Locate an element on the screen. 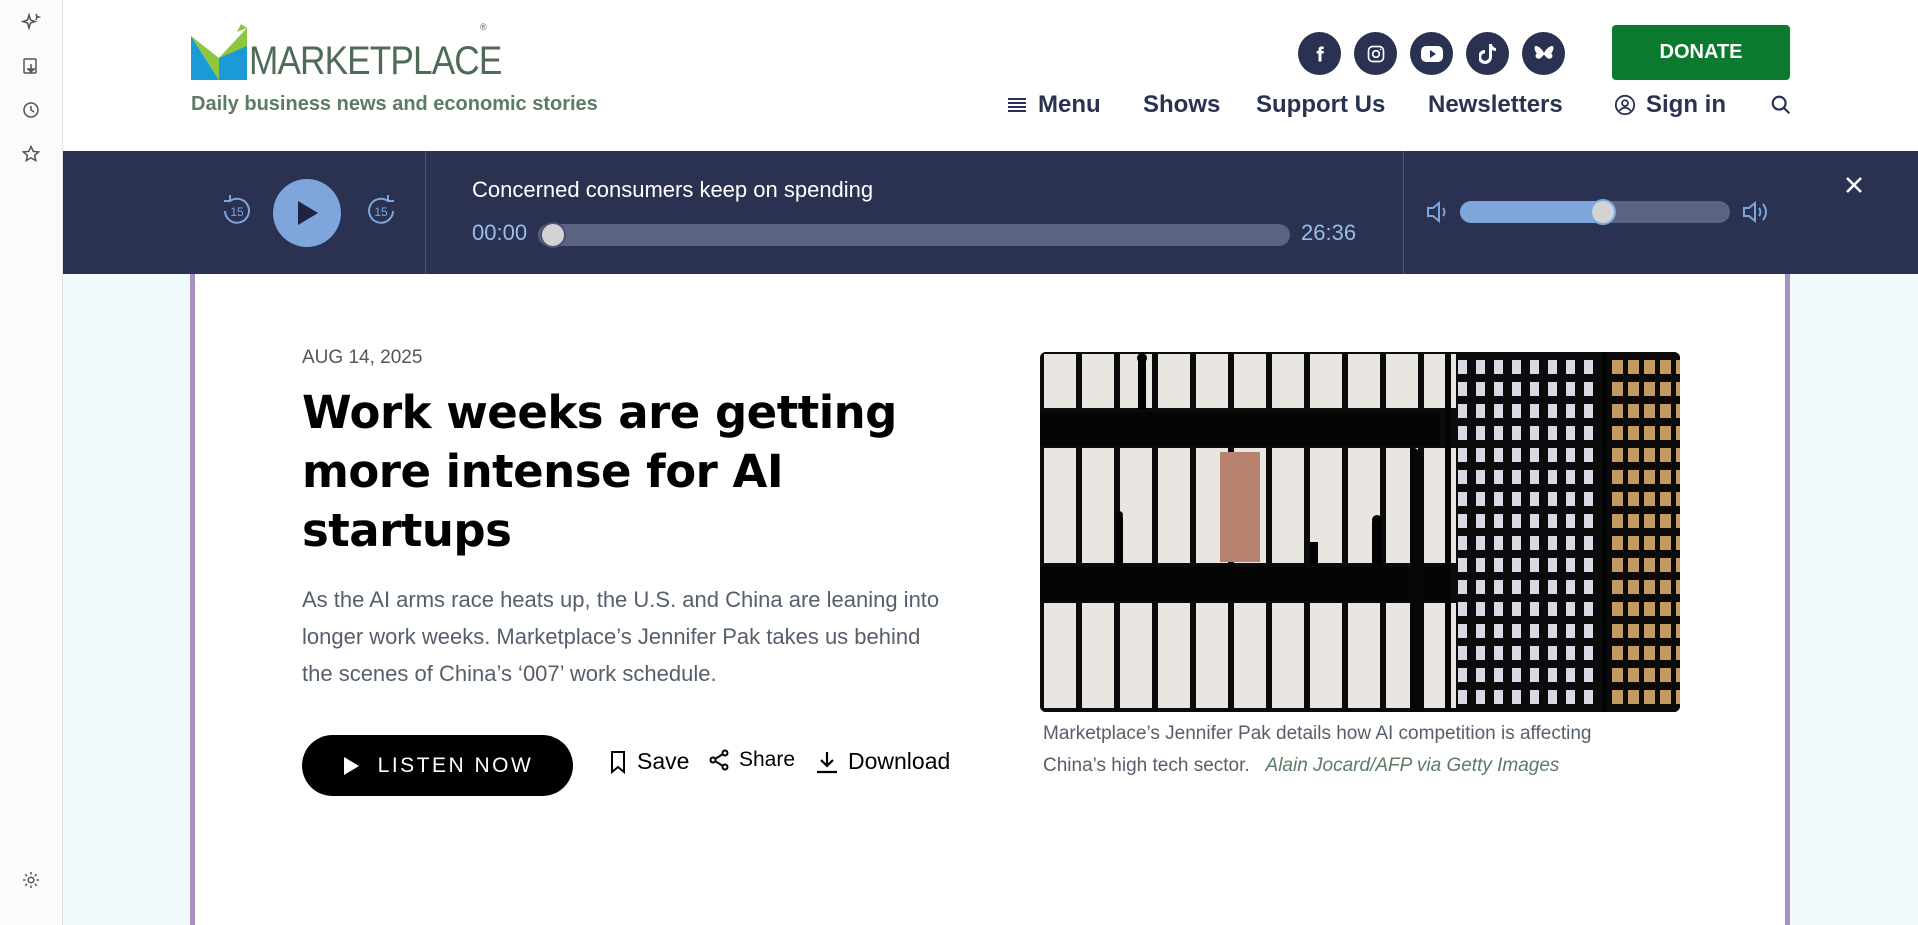 This screenshot has width=1918, height=925. share-icon is located at coordinates (719, 760).